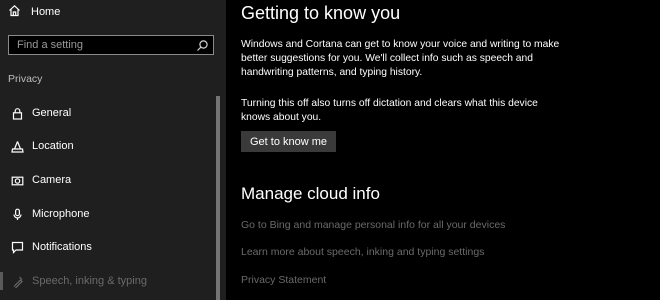 Image resolution: width=660 pixels, height=300 pixels. Describe the element at coordinates (17, 113) in the screenshot. I see `lock-icon` at that location.